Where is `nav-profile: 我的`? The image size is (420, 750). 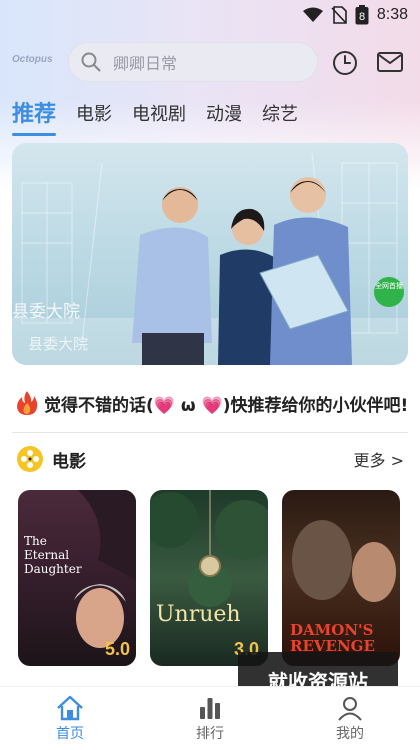 nav-profile: 我的 is located at coordinates (350, 719).